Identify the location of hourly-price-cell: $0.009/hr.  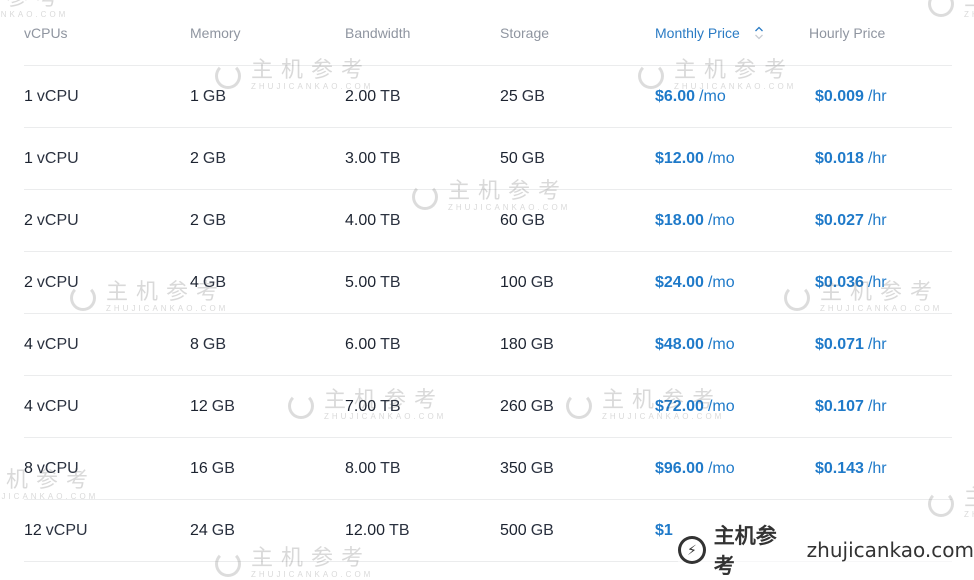
(851, 96).